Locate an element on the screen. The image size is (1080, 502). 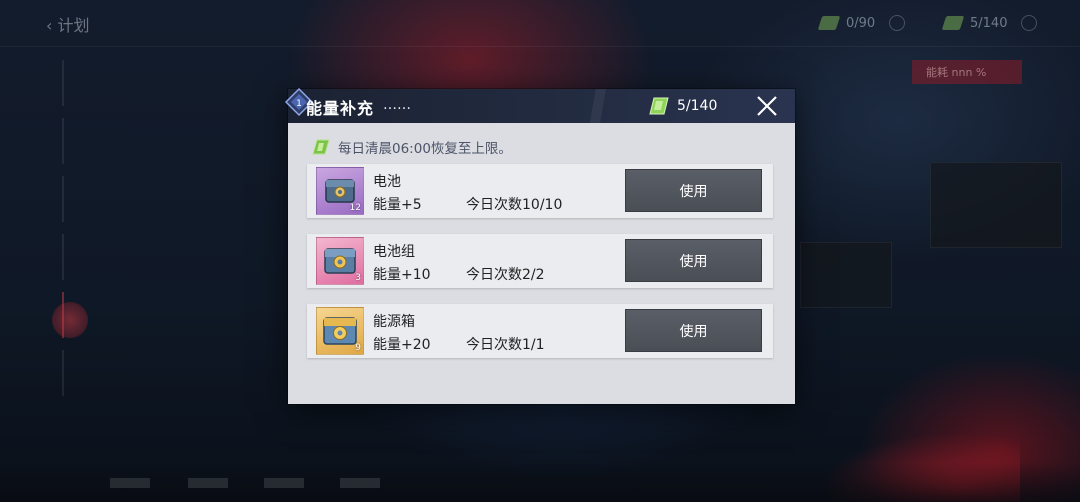
dialog-title: 能量补充 is located at coordinates (340, 108).